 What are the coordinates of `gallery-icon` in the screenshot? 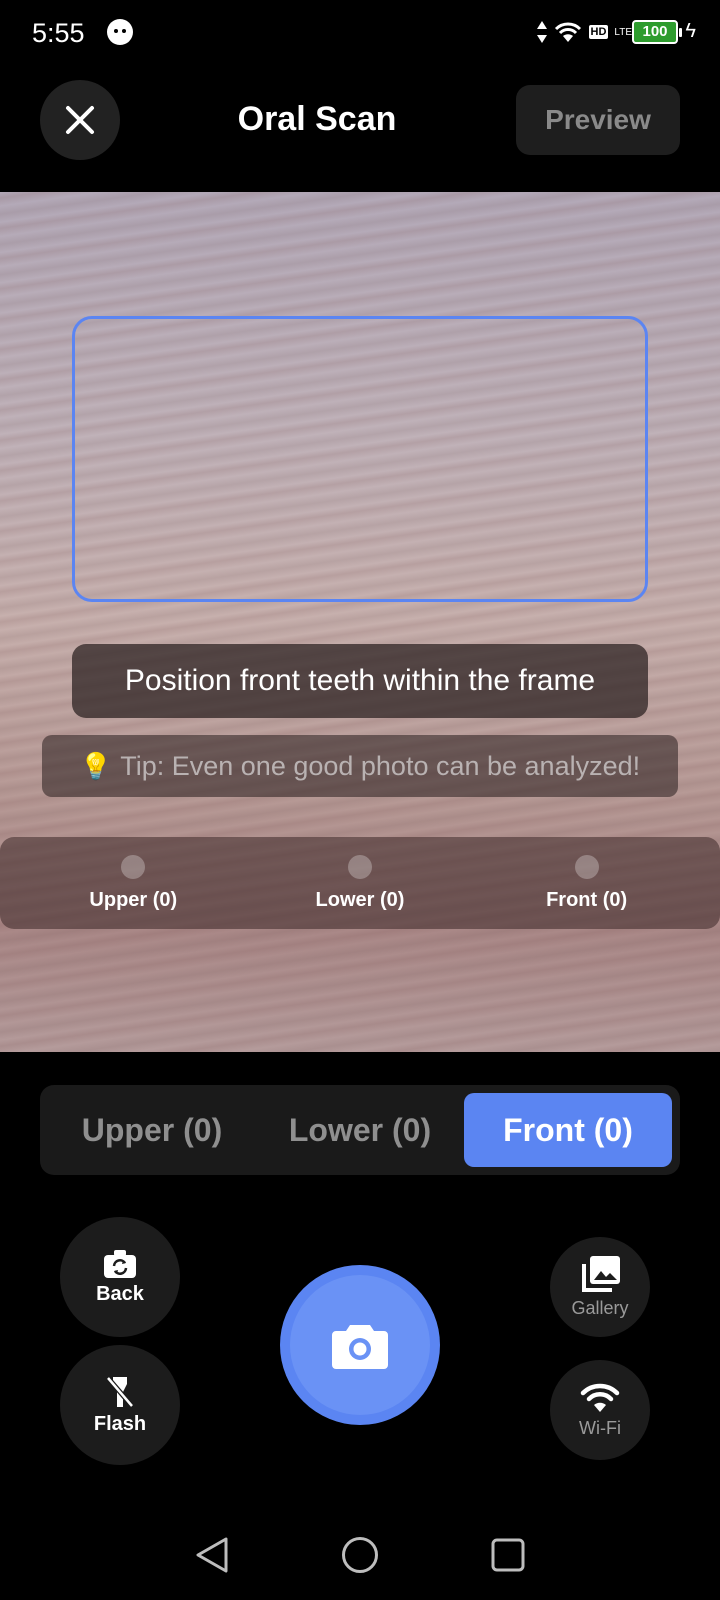 It's located at (601, 1273).